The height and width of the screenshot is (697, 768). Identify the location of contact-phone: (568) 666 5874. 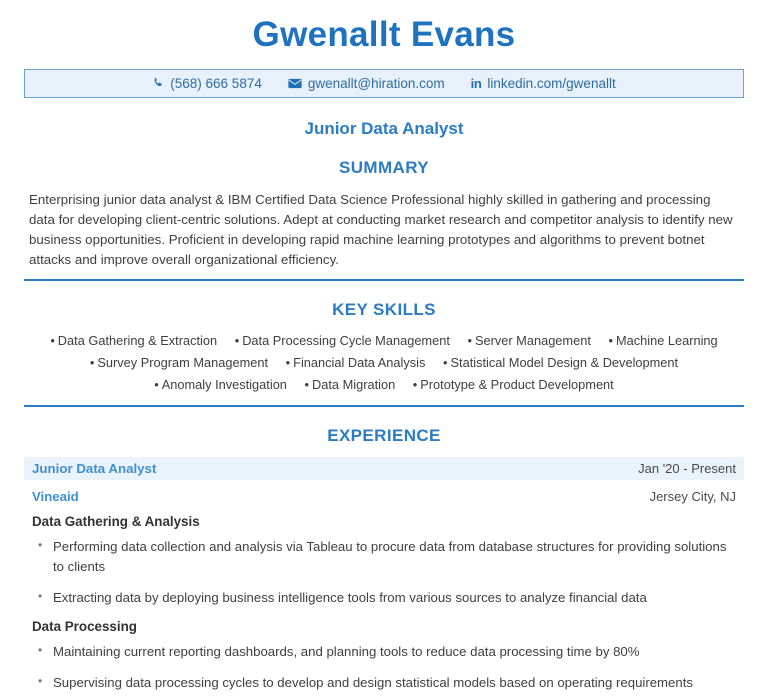
(207, 83).